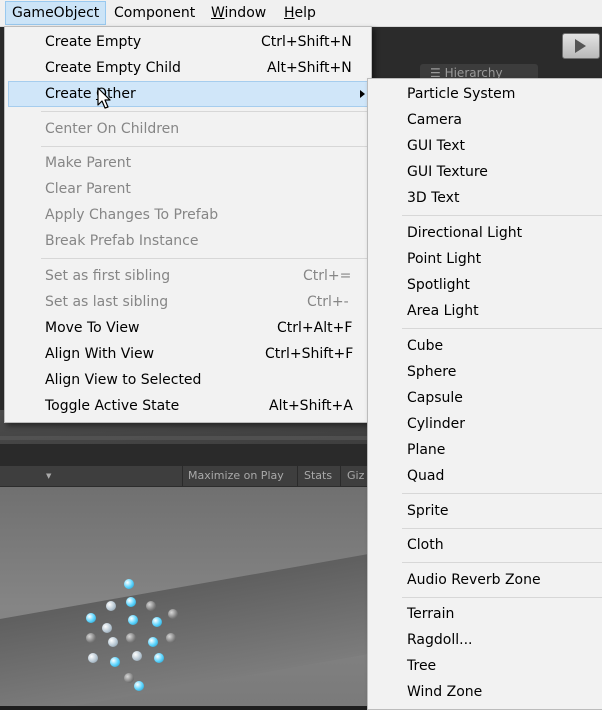  I want to click on menu-gameobject: GameObject, so click(56, 13).